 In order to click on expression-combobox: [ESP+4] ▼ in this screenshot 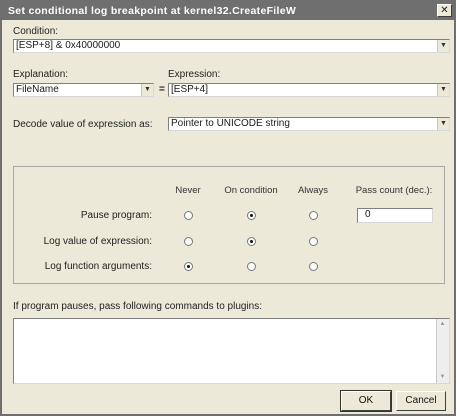, I will do `click(309, 90)`.